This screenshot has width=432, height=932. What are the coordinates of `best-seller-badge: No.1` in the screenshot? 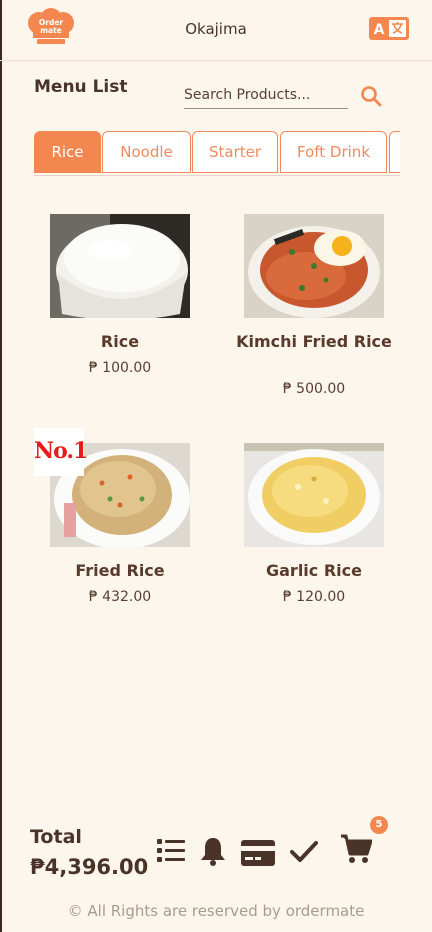 It's located at (61, 452).